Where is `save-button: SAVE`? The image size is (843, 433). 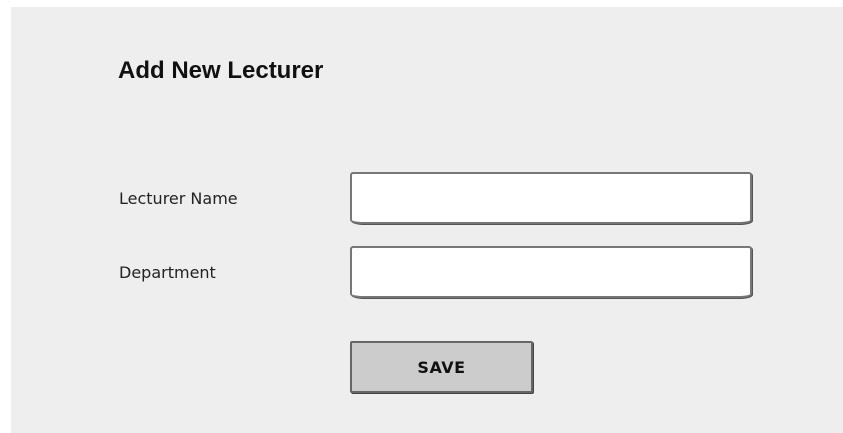
save-button: SAVE is located at coordinates (441, 367).